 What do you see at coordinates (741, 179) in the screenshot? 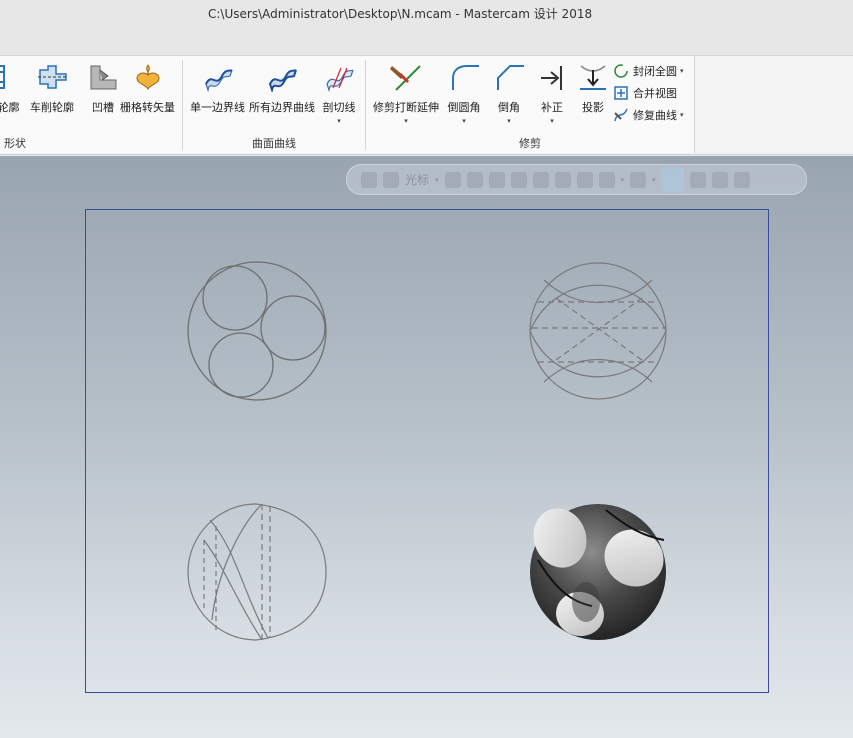
I see `undo-select-icon` at bounding box center [741, 179].